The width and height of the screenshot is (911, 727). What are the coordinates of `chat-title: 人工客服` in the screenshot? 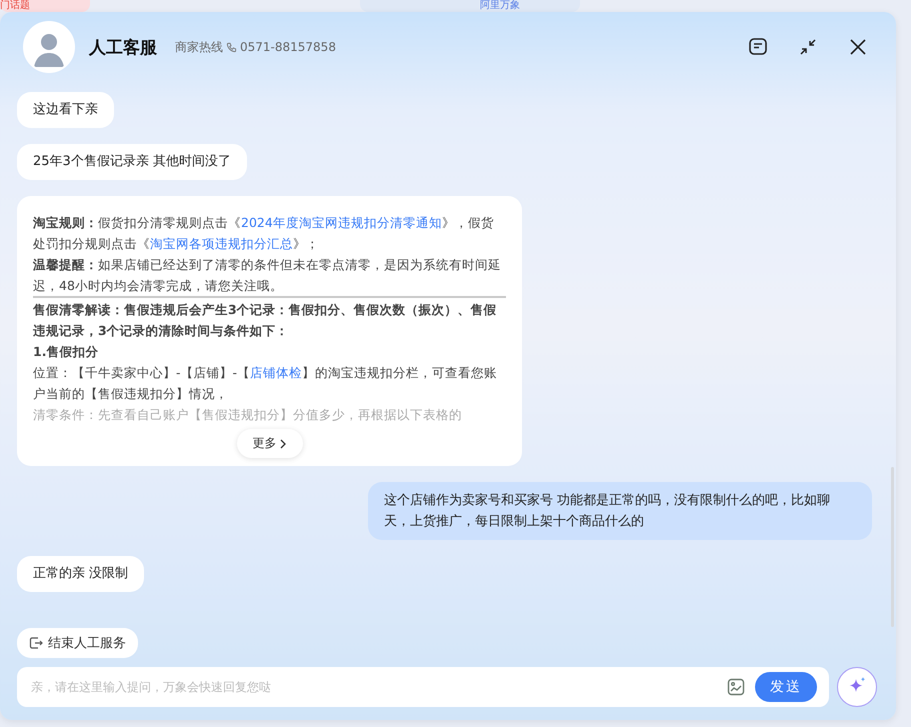 It's located at (123, 47).